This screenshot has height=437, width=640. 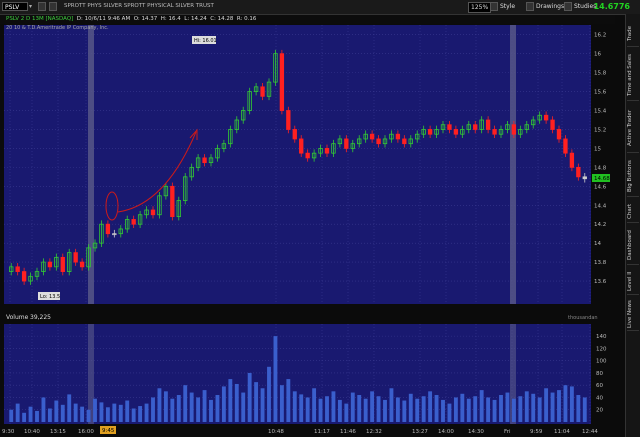 I want to click on sidebar-tab-dashboard: Dashboard, so click(x=633, y=245).